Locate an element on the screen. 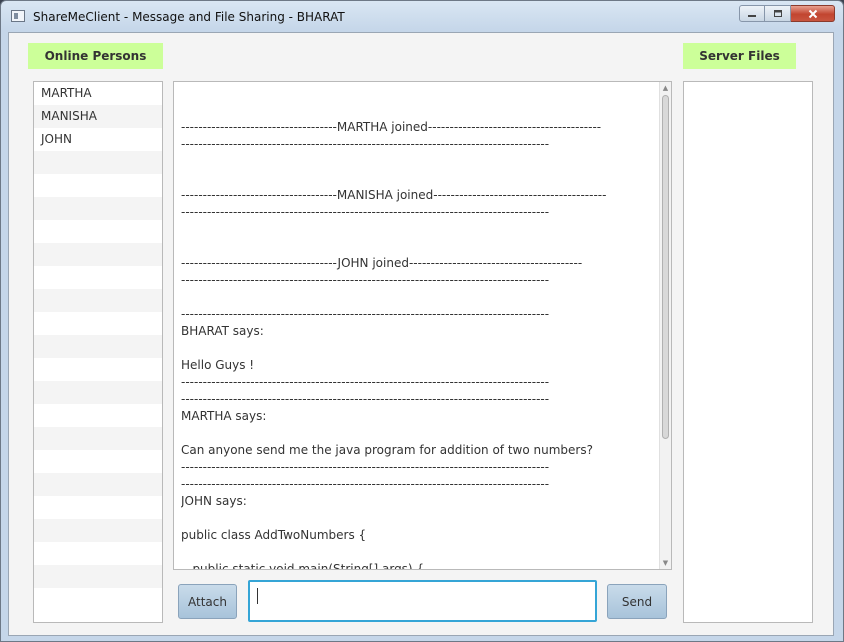  person-item: MARTHA is located at coordinates (98, 93).